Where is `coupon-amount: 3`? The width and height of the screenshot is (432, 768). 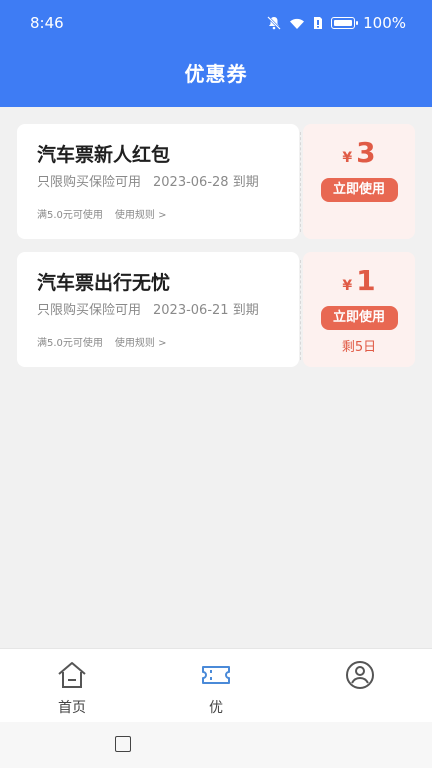
coupon-amount: 3 is located at coordinates (366, 152).